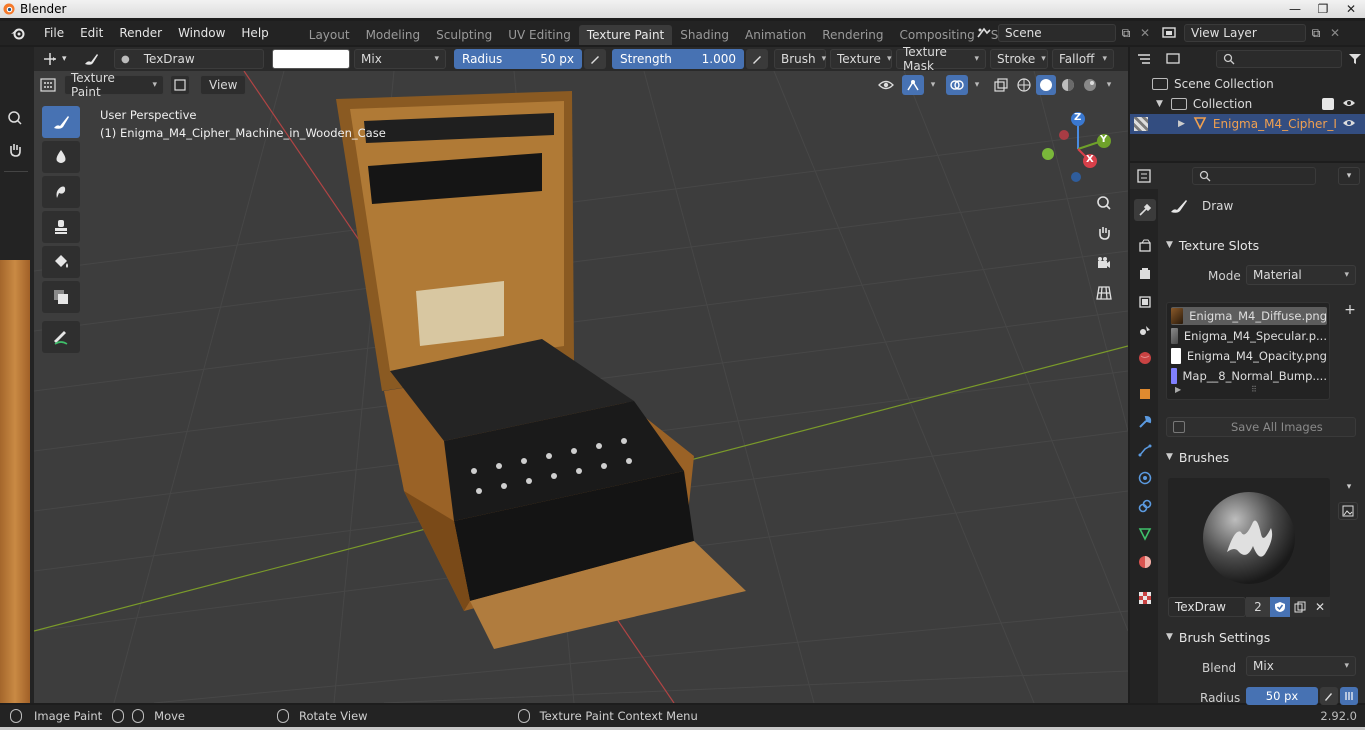  What do you see at coordinates (1104, 233) in the screenshot?
I see `pan-view-button` at bounding box center [1104, 233].